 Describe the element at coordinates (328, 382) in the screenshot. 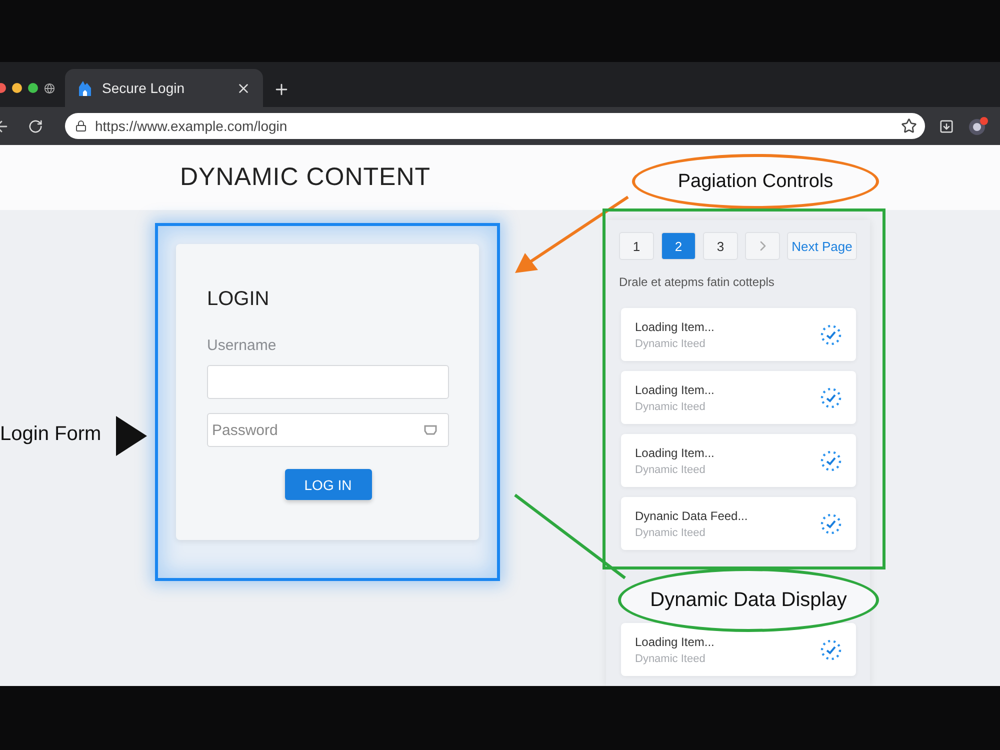

I see `username-field` at that location.